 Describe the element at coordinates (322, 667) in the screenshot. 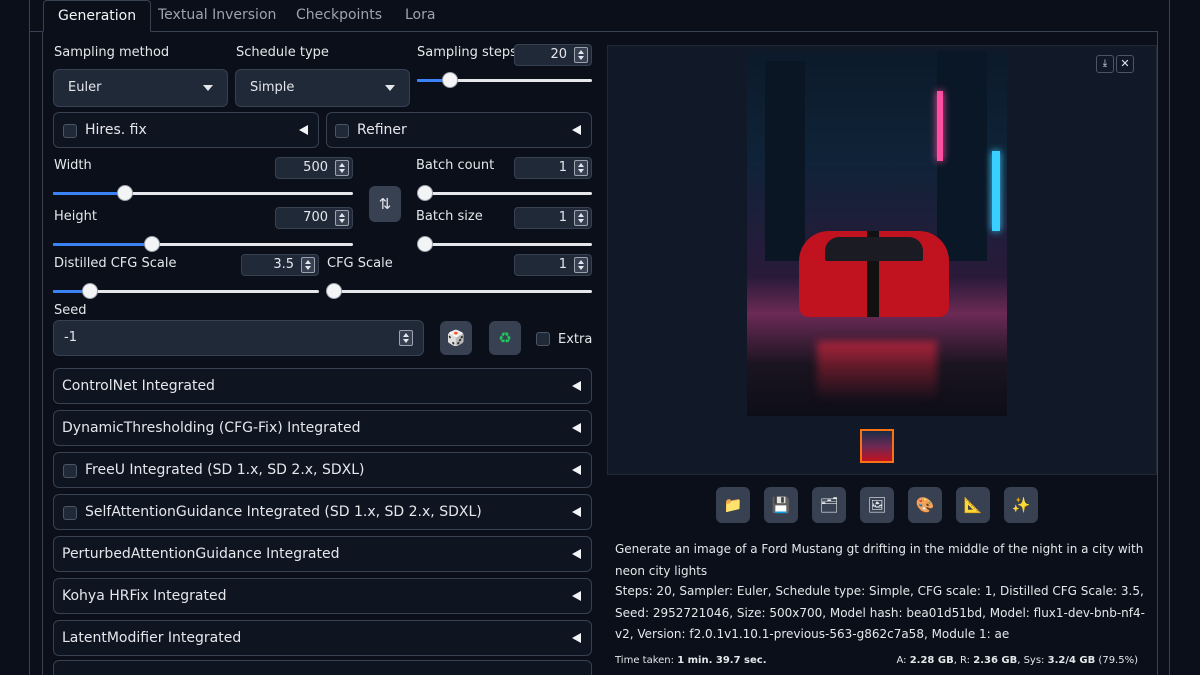

I see `partial-accordion` at that location.